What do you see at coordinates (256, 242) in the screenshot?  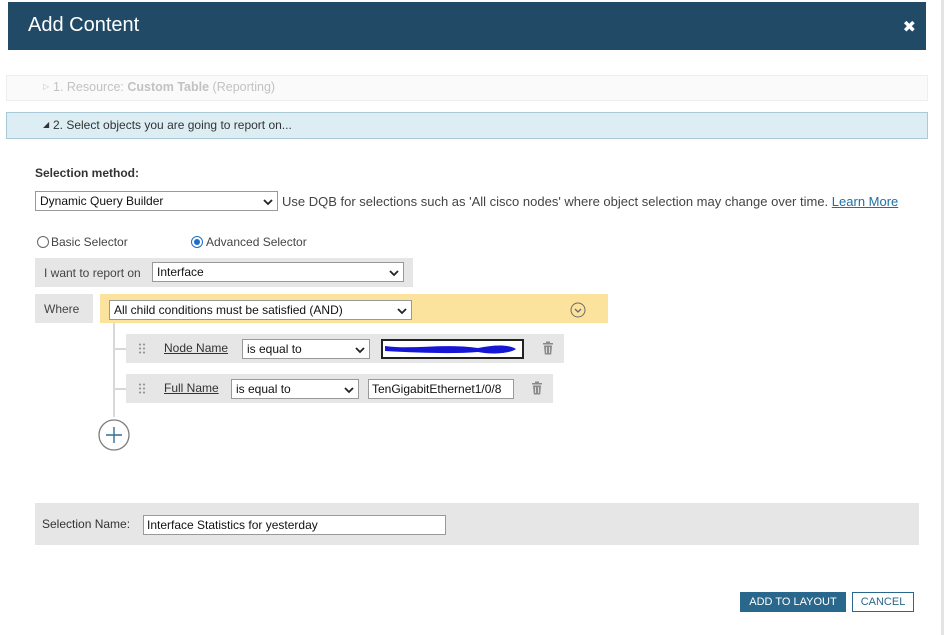 I see `advanced-selector-label: Advanced Selector` at bounding box center [256, 242].